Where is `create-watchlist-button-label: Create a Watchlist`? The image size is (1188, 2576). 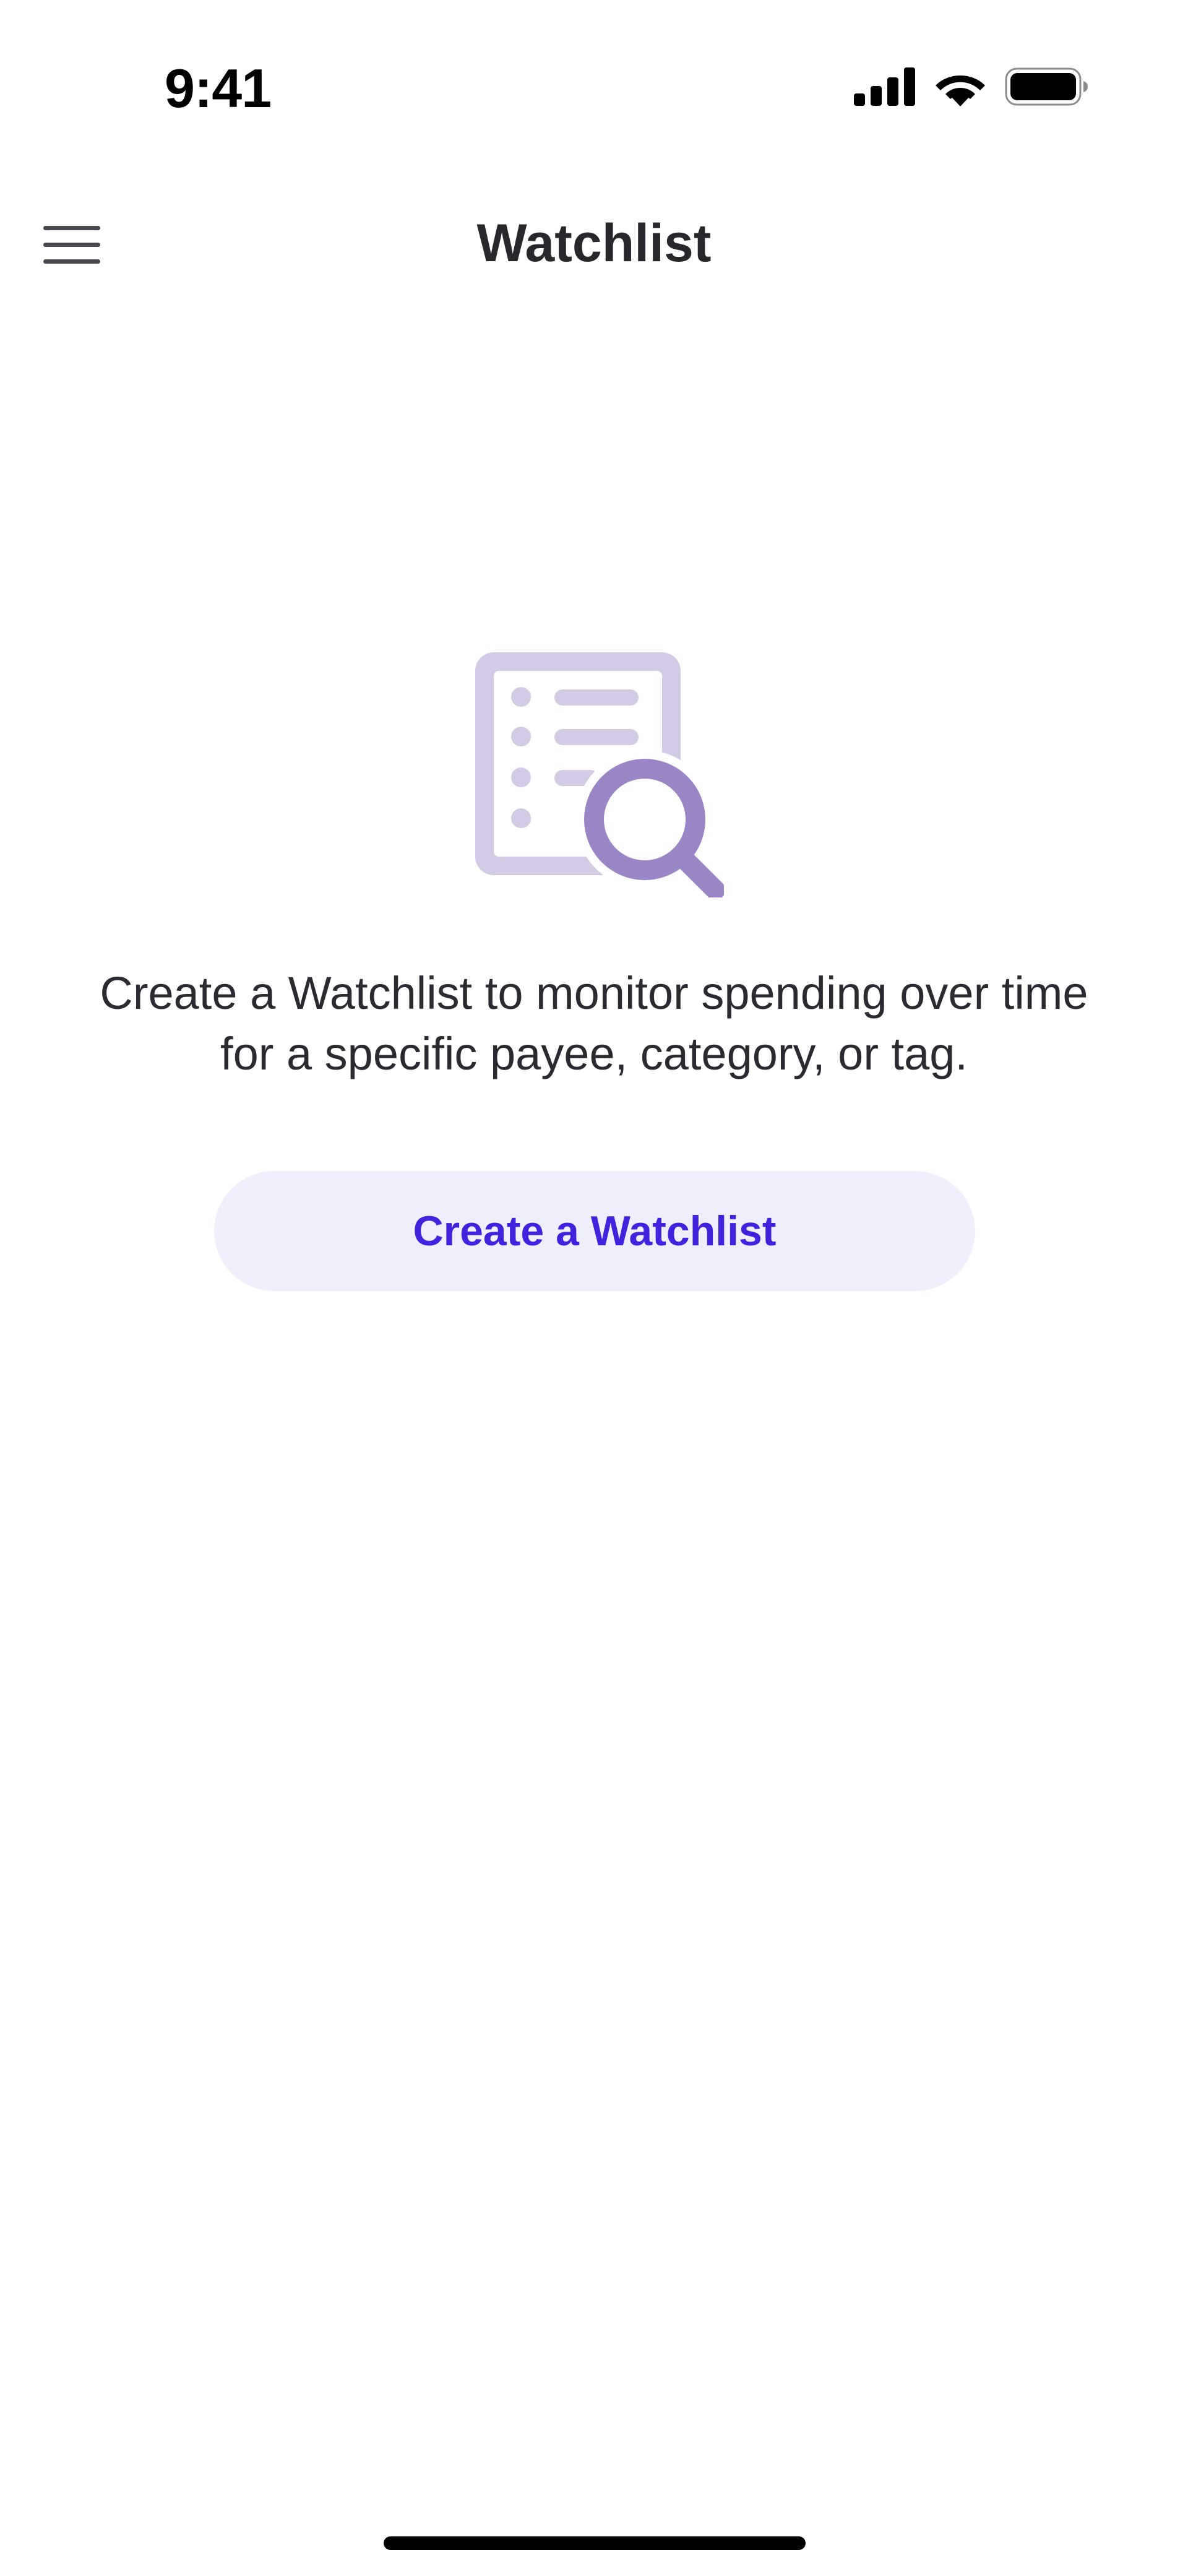
create-watchlist-button-label: Create a Watchlist is located at coordinates (595, 1231).